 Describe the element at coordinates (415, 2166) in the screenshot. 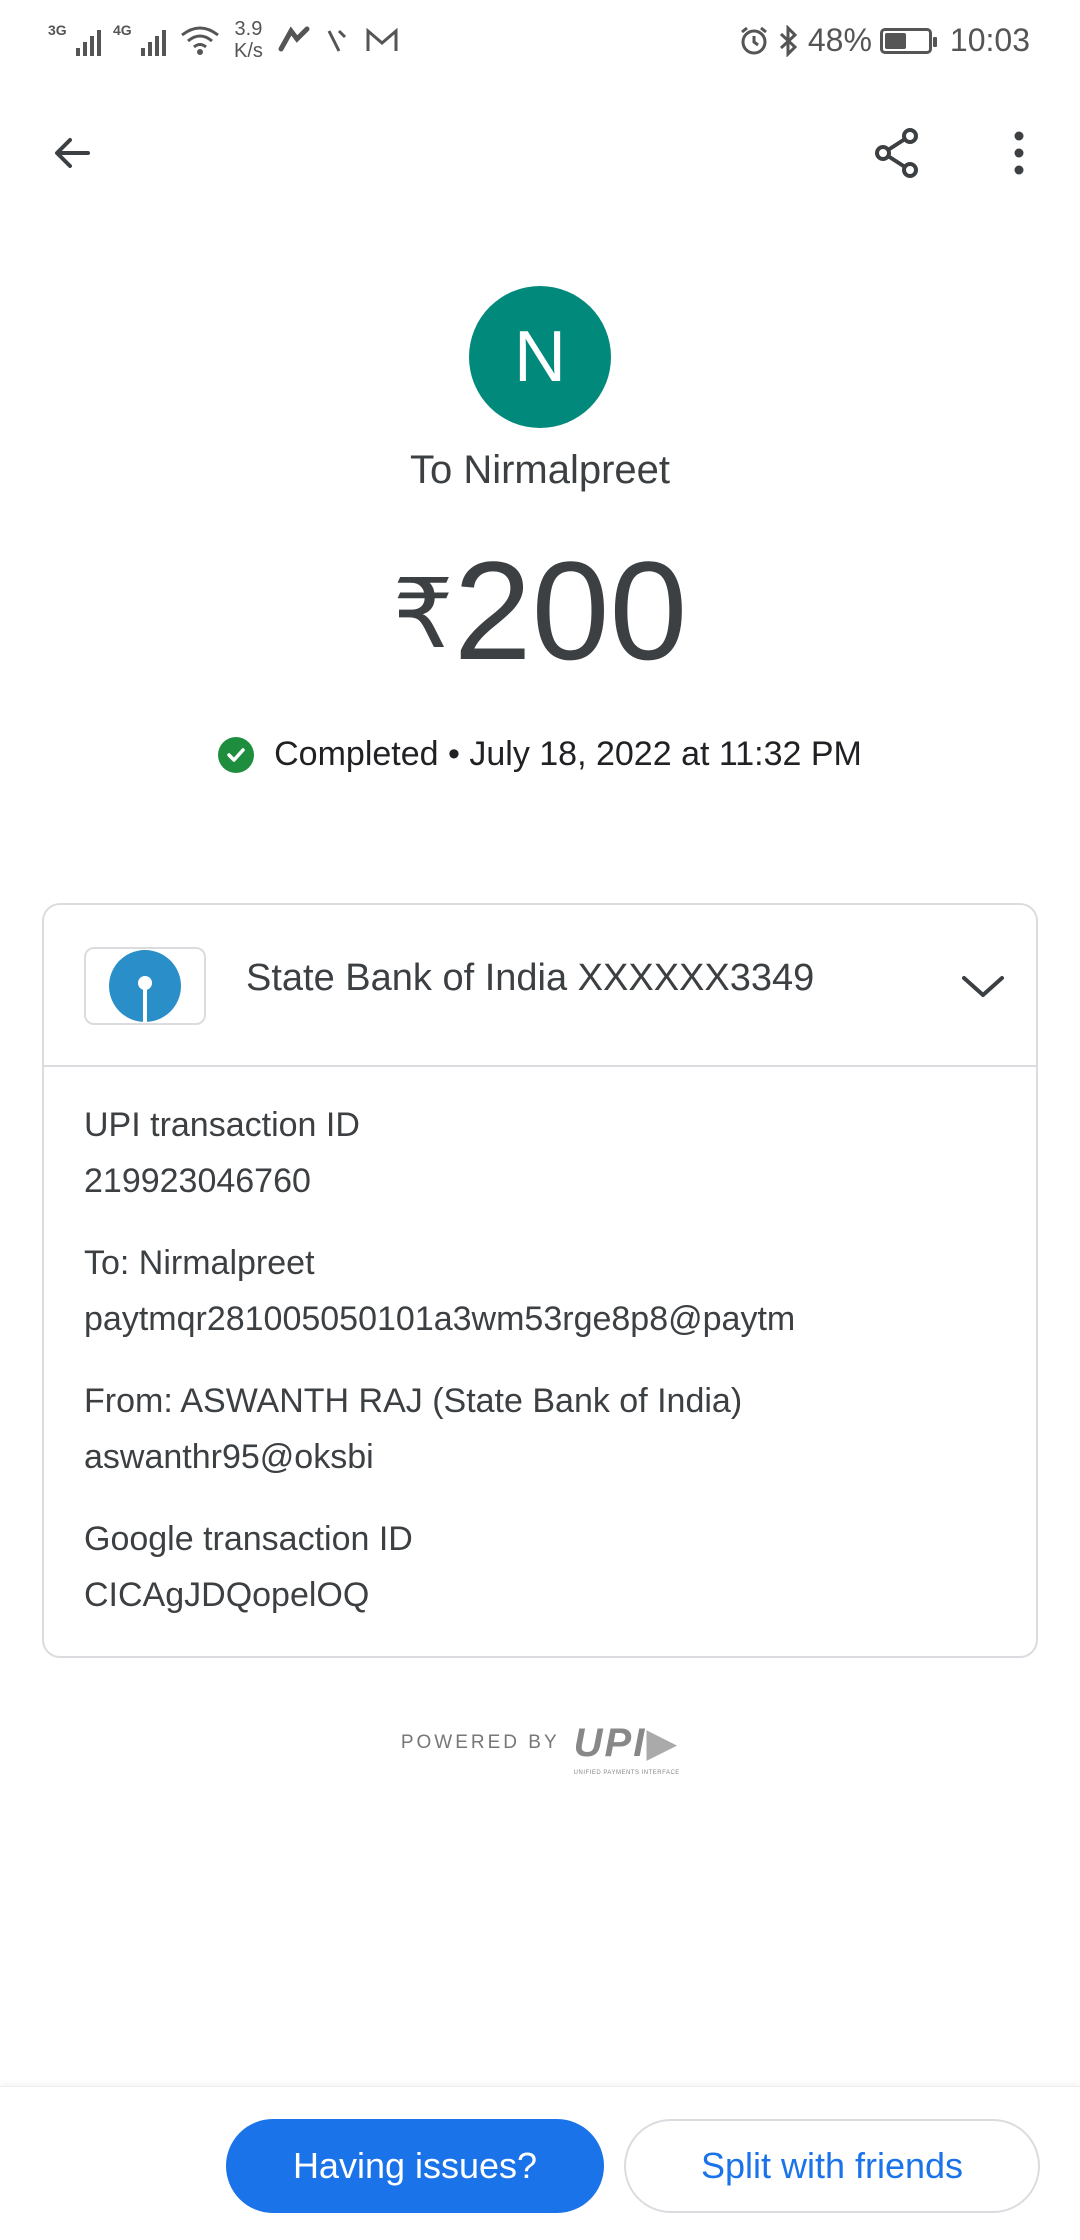

I see `having-issues-button: Having issues?` at that location.